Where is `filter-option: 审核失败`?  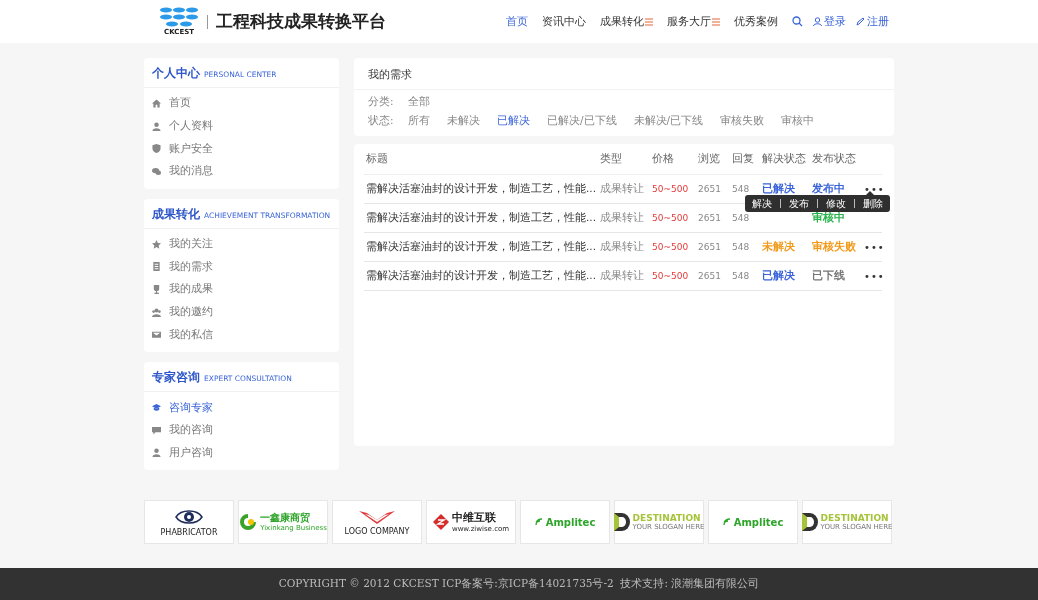 filter-option: 审核失败 is located at coordinates (742, 121).